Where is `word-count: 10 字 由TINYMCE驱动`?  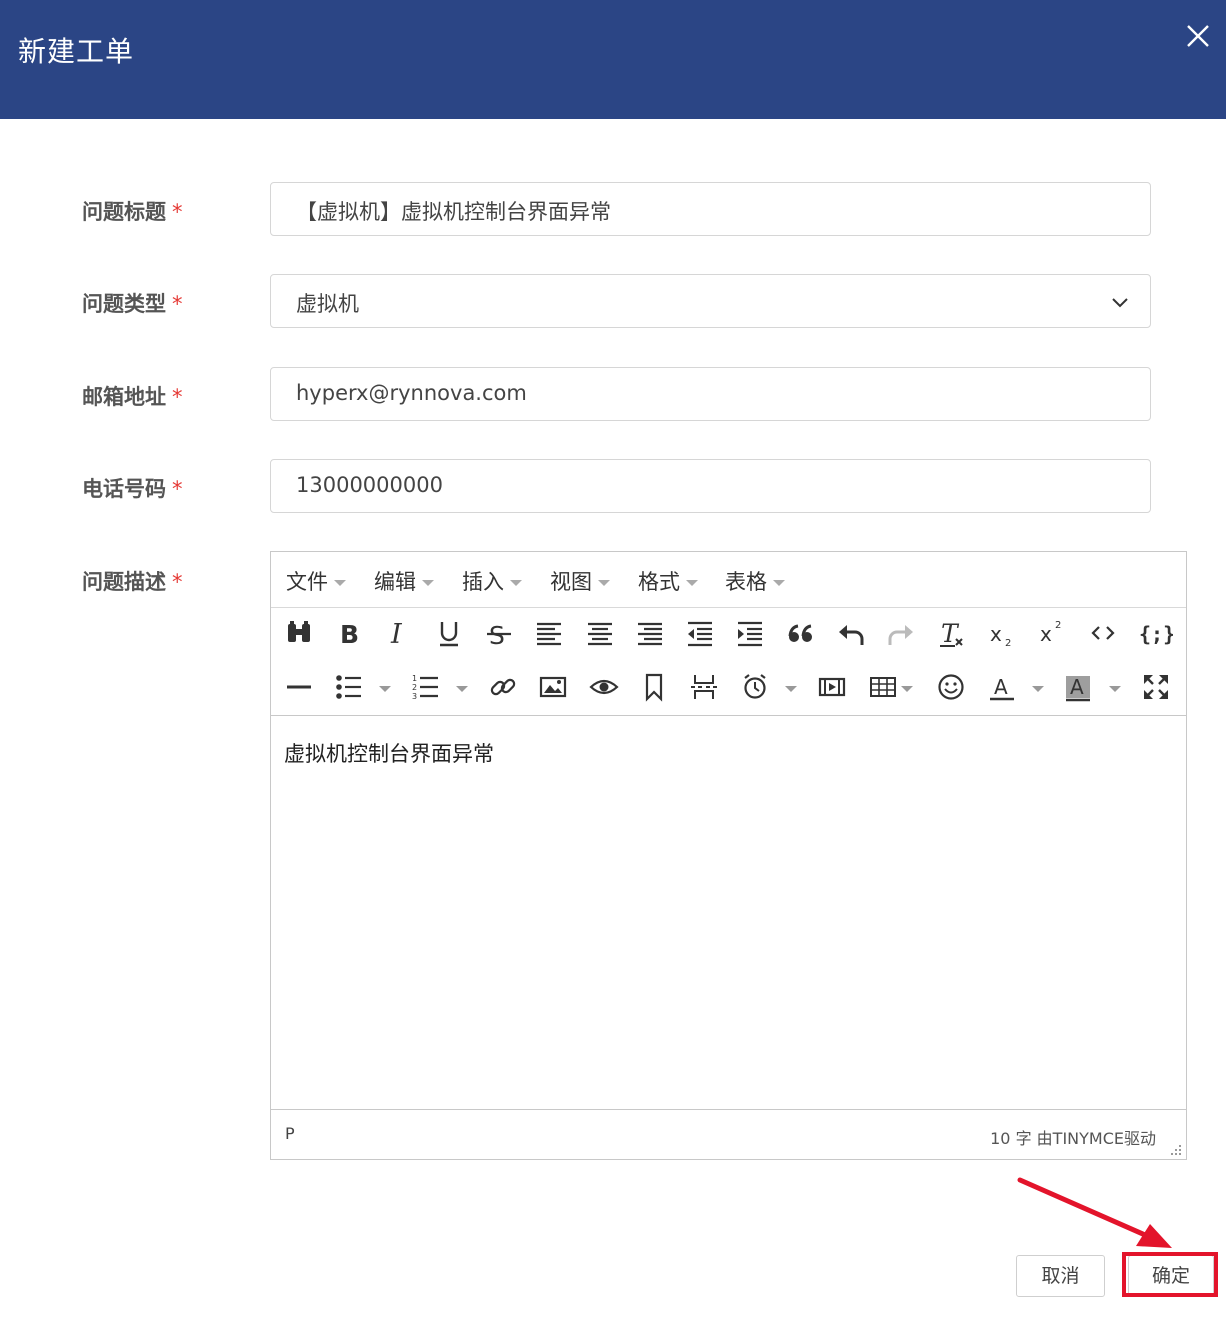
word-count: 10 字 由TINYMCE驱动 is located at coordinates (1073, 1137).